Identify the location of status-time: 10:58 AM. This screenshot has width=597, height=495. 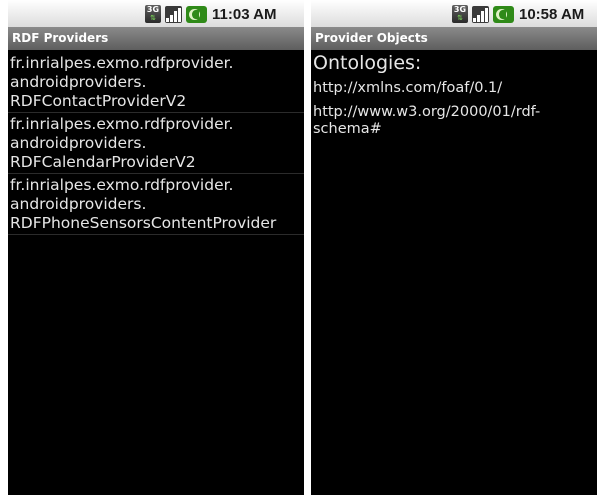
(552, 14).